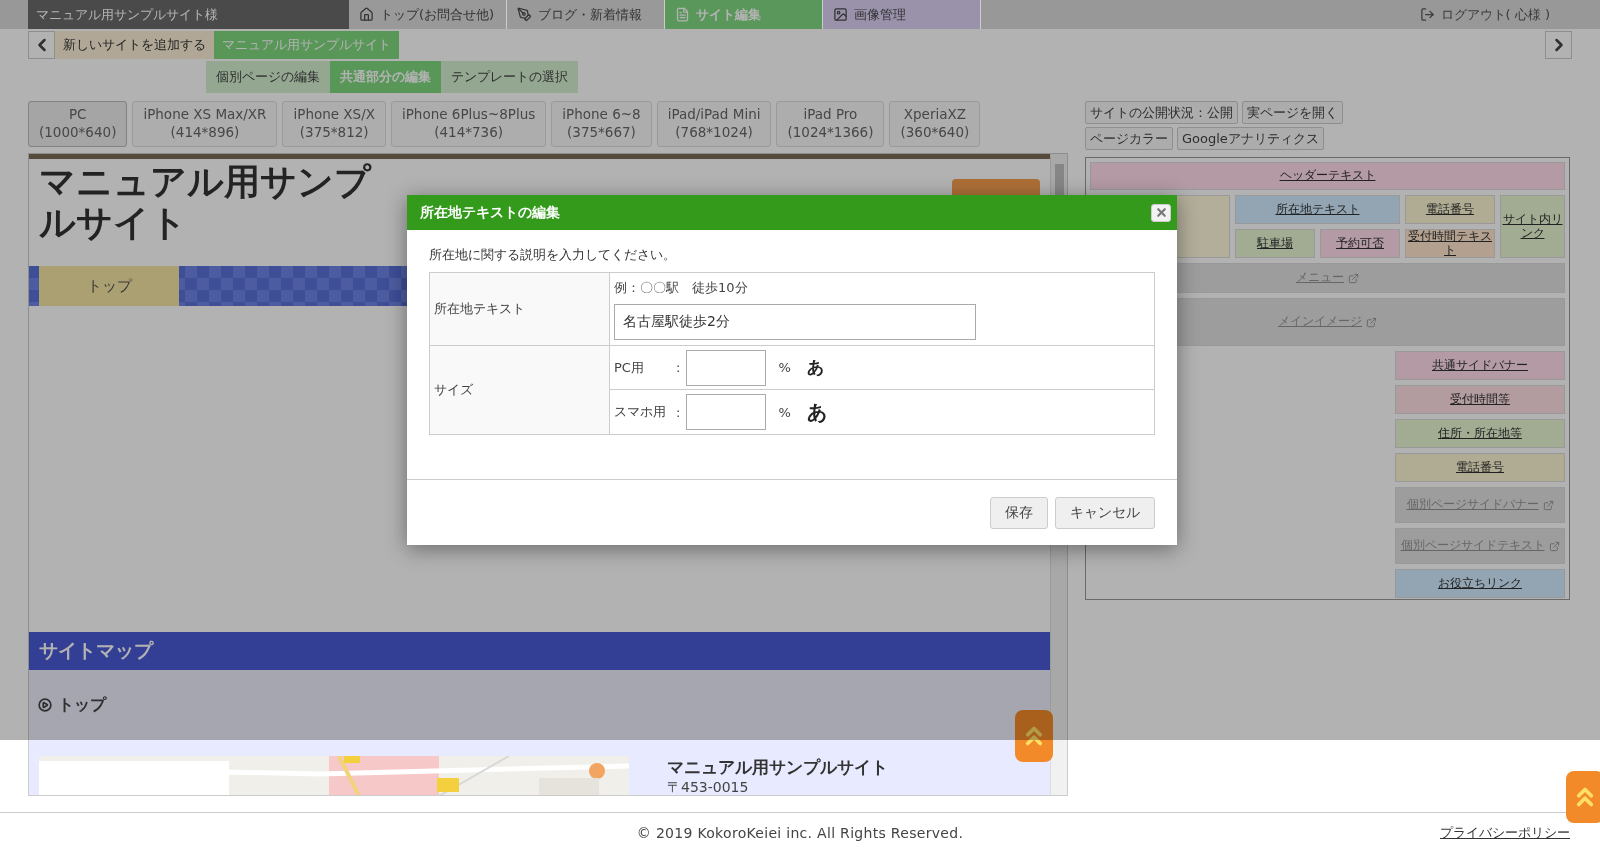 The width and height of the screenshot is (1600, 853). What do you see at coordinates (1161, 112) in the screenshot?
I see `action-button: サイトの公開状況：公開` at bounding box center [1161, 112].